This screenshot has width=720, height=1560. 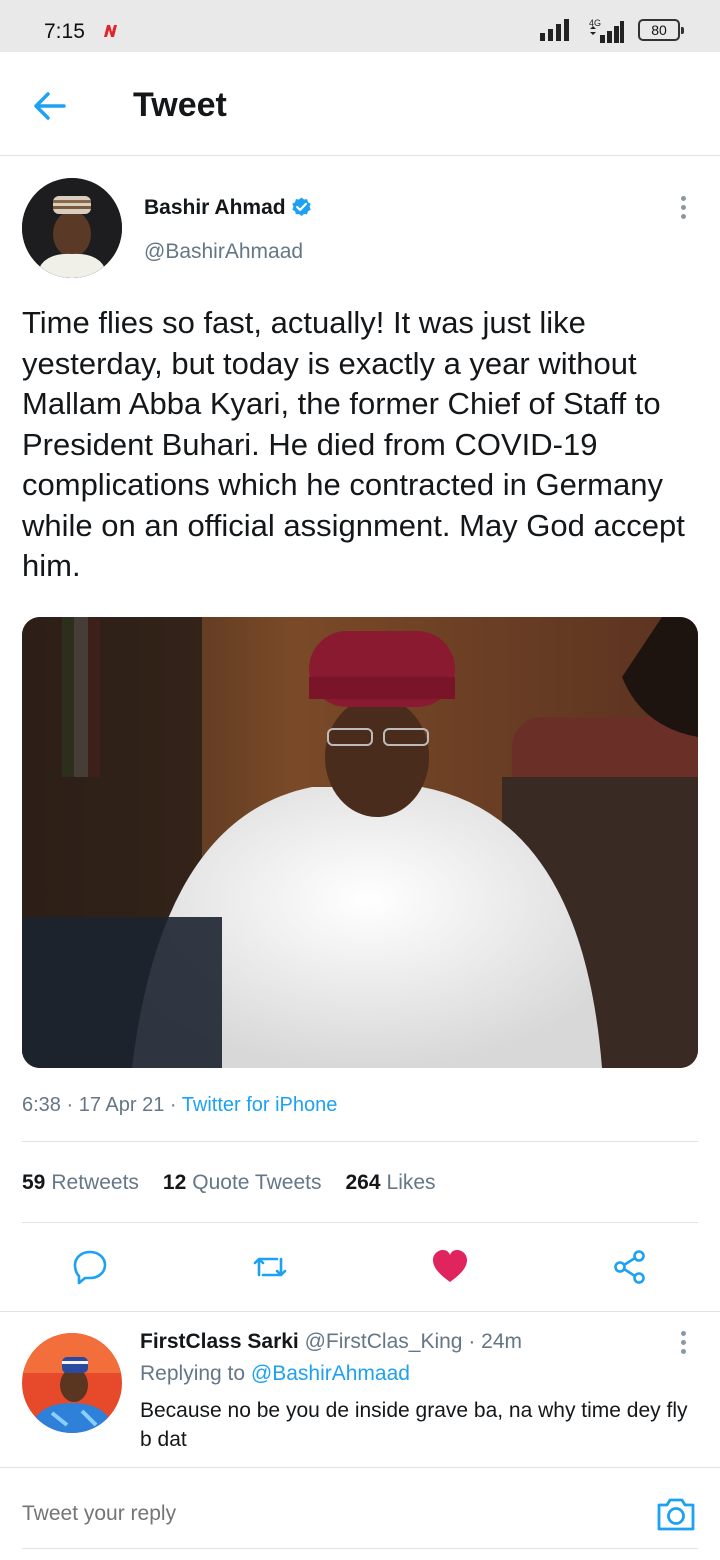 What do you see at coordinates (223, 252) in the screenshot?
I see `author-handle: @BashirAhmaad` at bounding box center [223, 252].